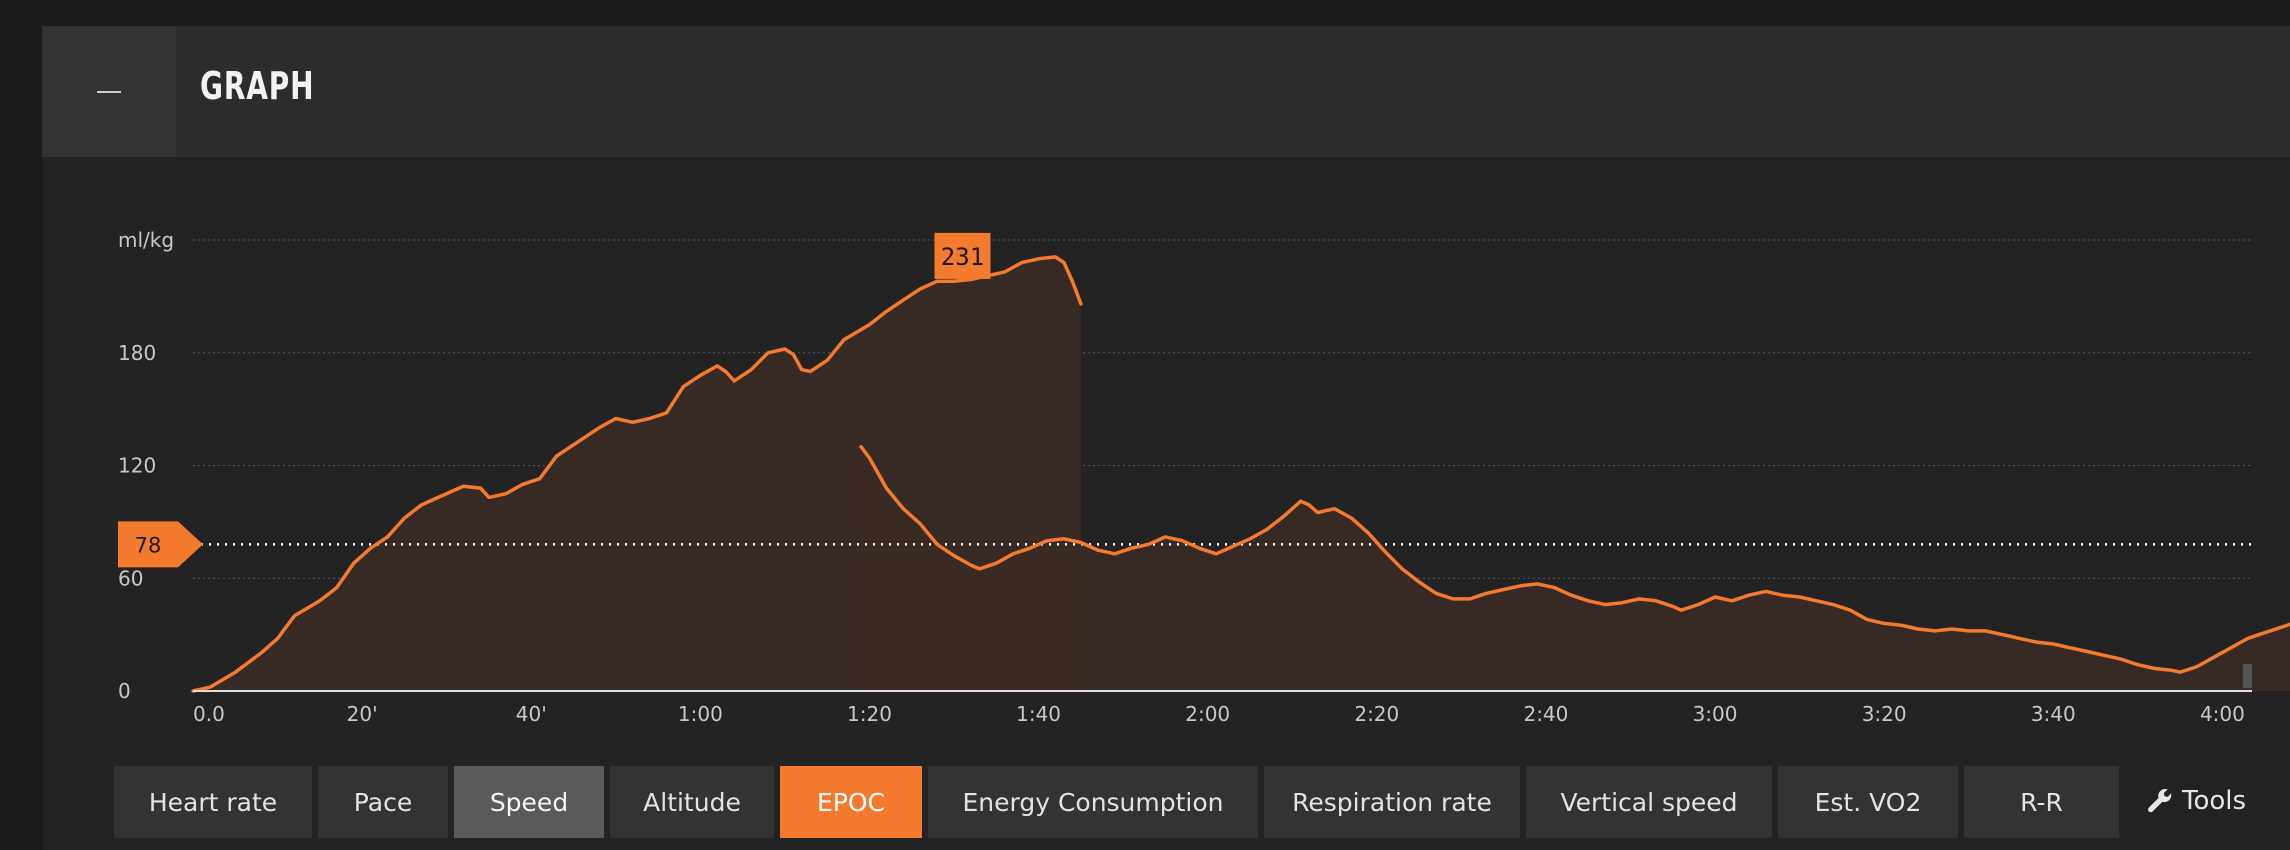 The image size is (2290, 850). What do you see at coordinates (1545, 714) in the screenshot?
I see `x-tick-label: 2:40` at bounding box center [1545, 714].